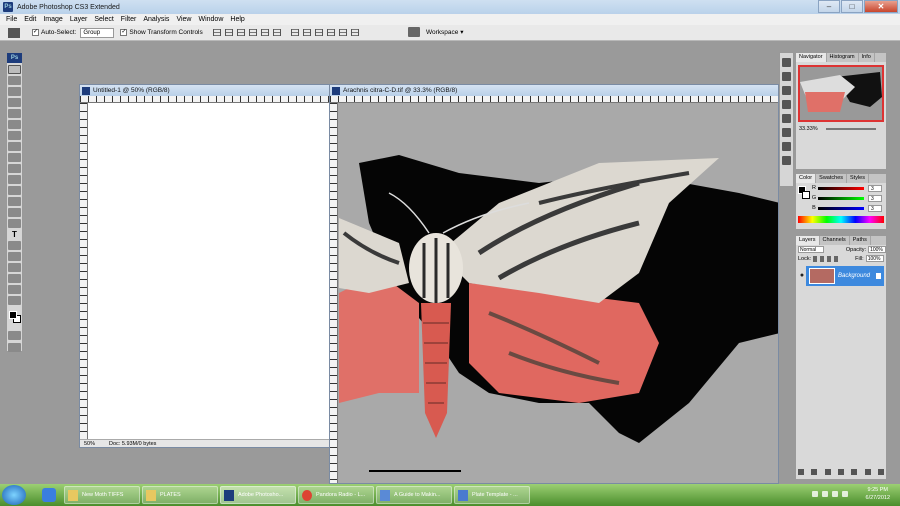  Describe the element at coordinates (814, 472) in the screenshot. I see `layer-style-icon` at that location.